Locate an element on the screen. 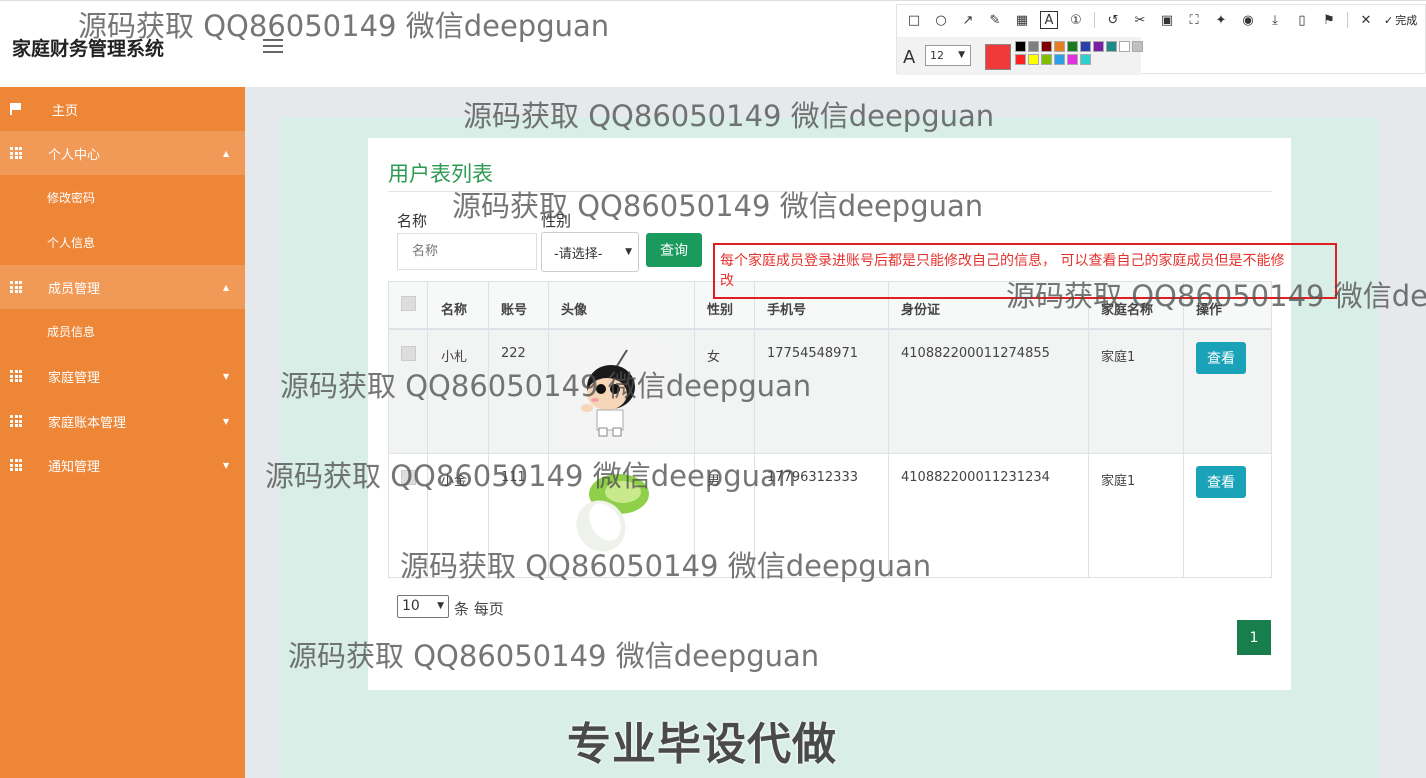 This screenshot has width=1426, height=778. sidebar-item-ledger-management: 家庭账本管理 ▼ is located at coordinates (122, 421).